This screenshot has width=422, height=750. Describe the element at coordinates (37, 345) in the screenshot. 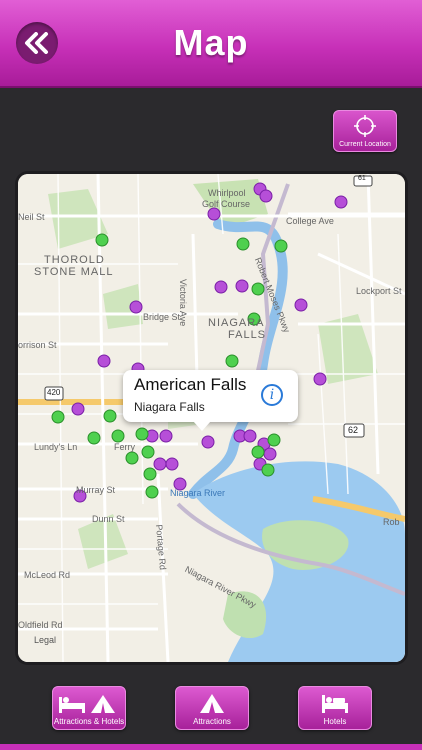

I see `map-label: orrison St` at that location.